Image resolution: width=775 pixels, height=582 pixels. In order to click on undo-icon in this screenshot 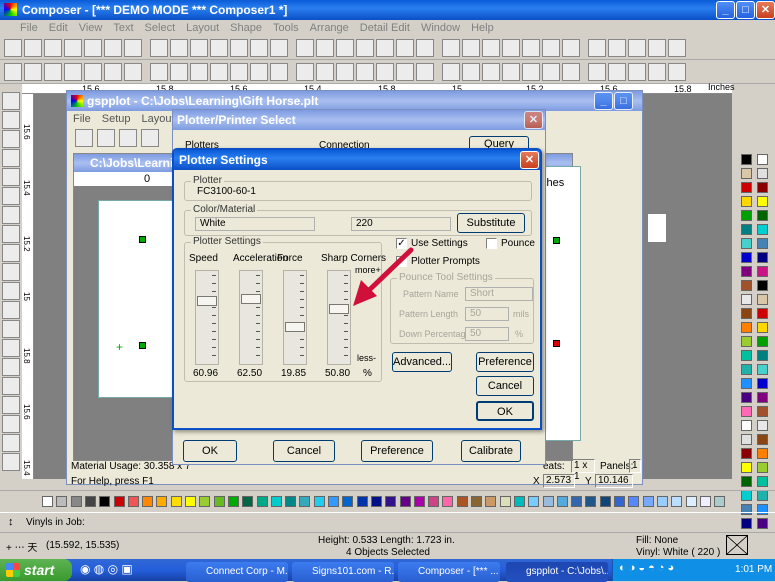, I will do `click(159, 48)`.